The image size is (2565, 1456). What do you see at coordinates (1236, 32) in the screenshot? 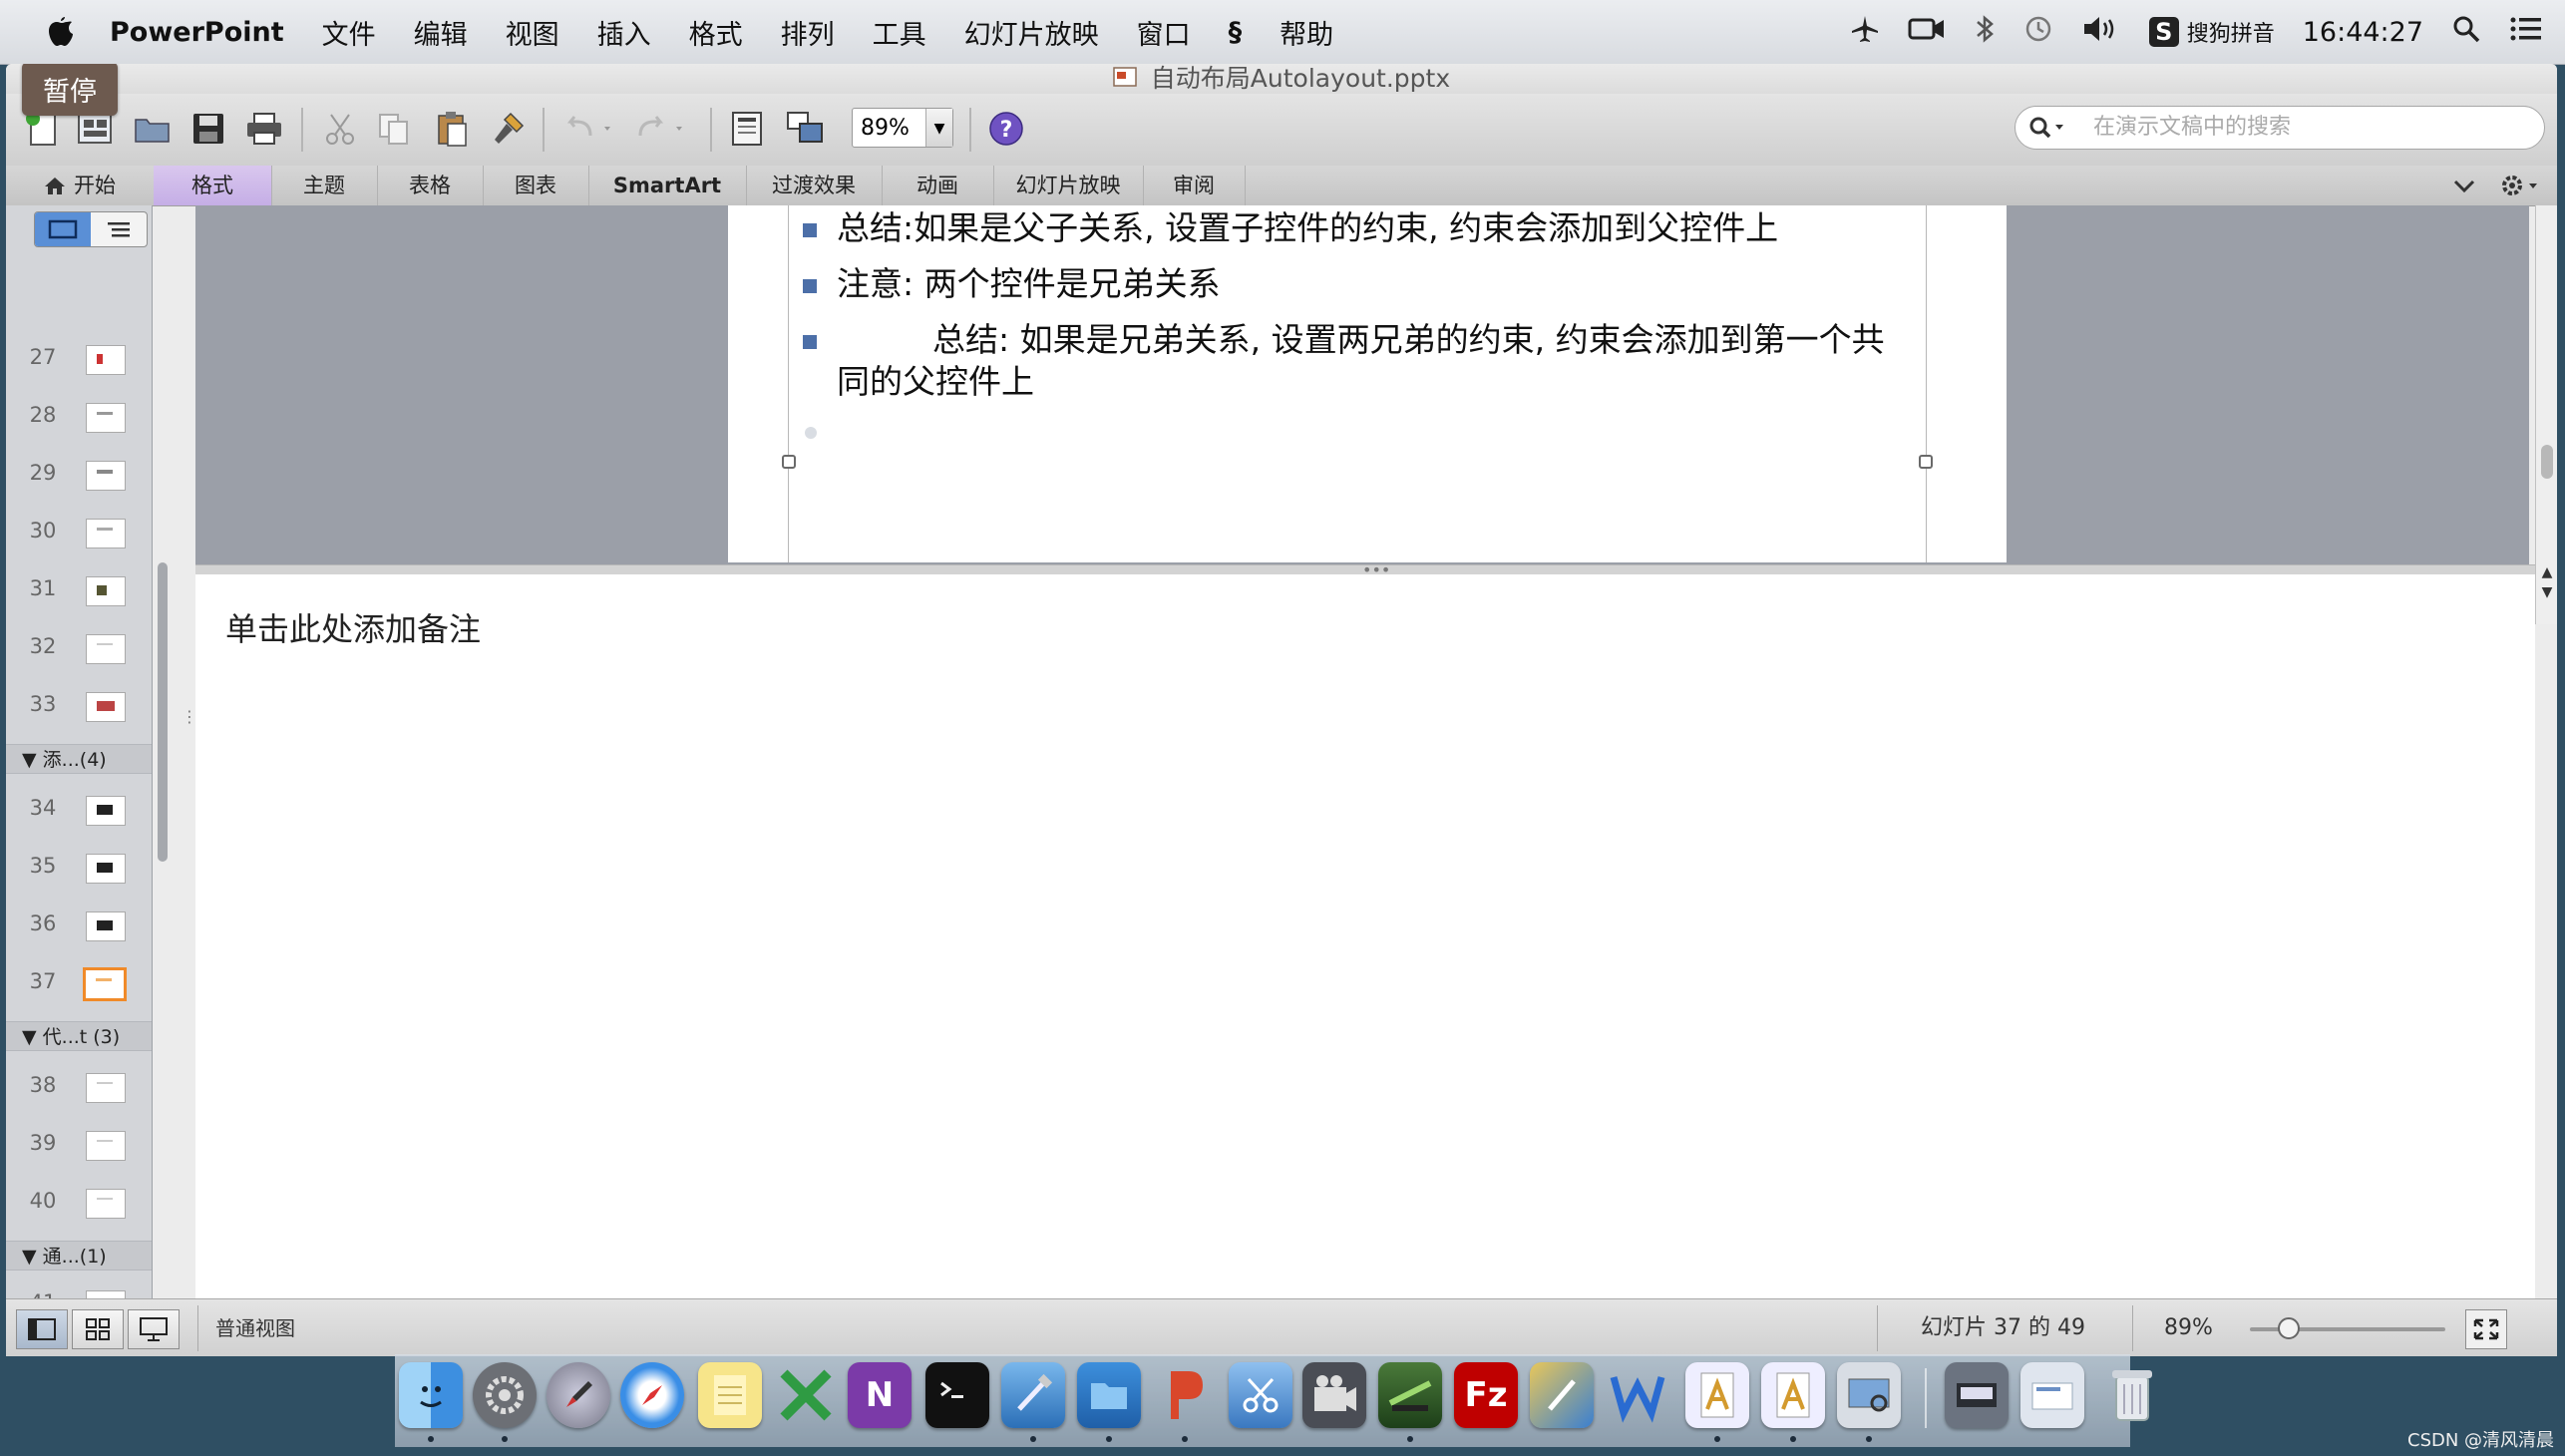
I see `script-menu-icon: §` at bounding box center [1236, 32].